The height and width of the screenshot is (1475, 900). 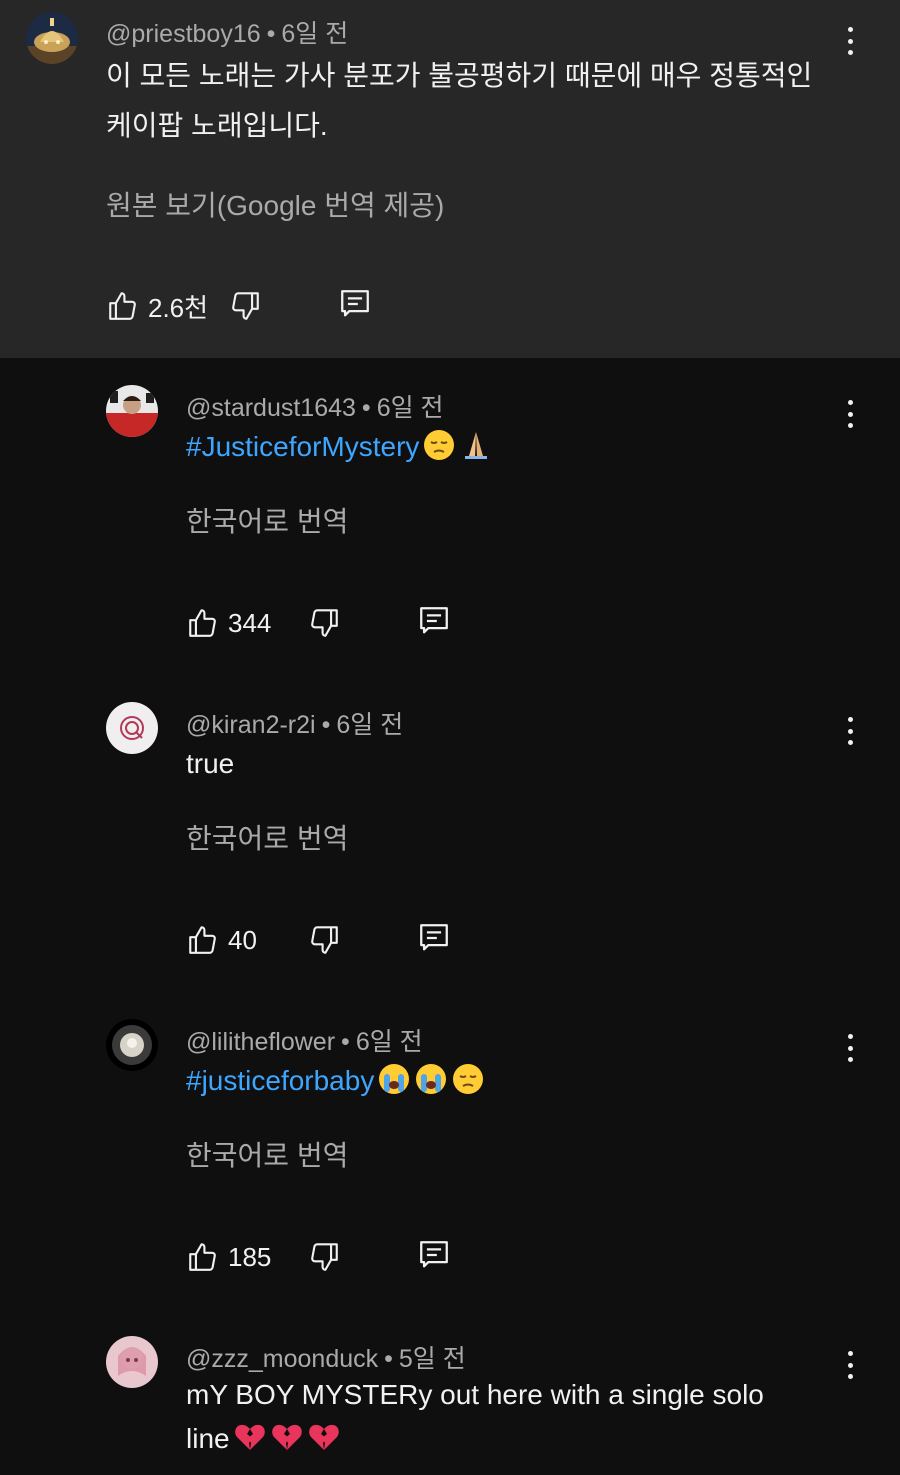 I want to click on comment-meta: @kiran2-r2i • 6일 전, so click(x=294, y=723).